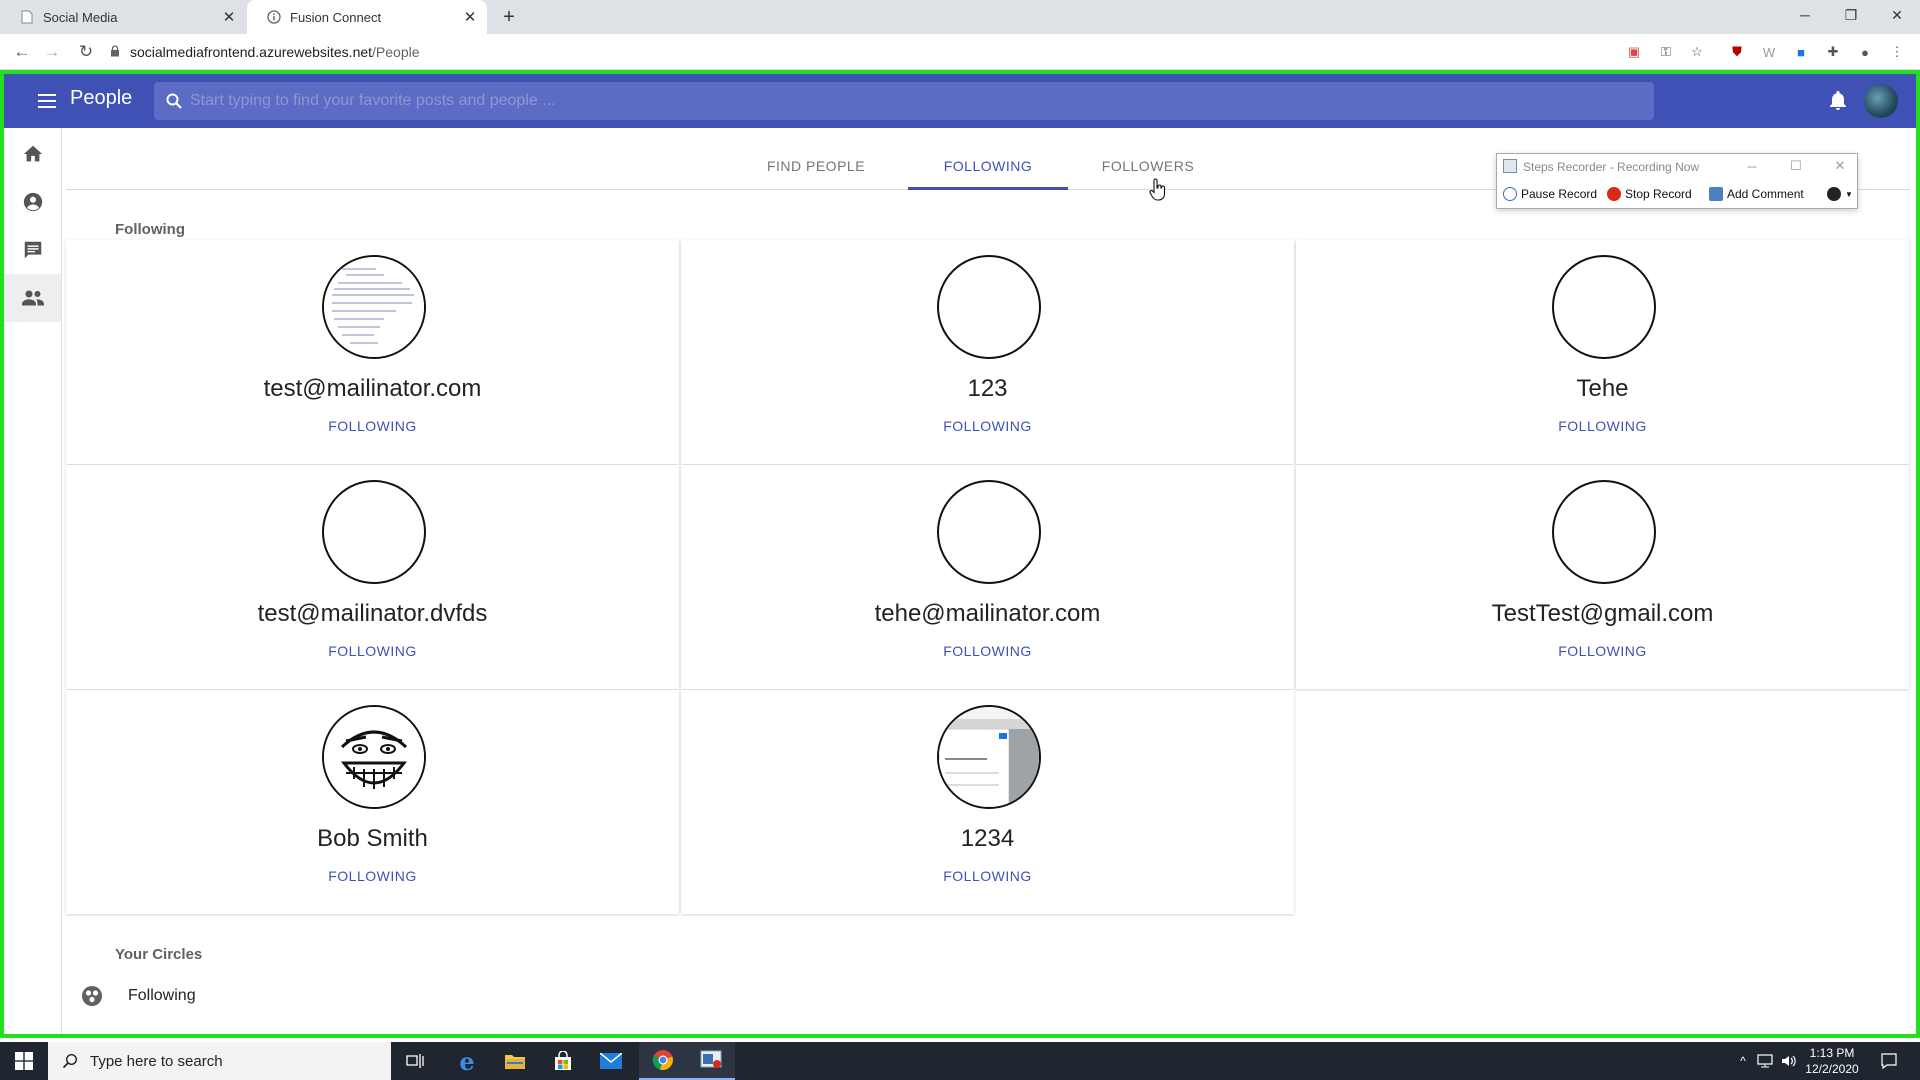  What do you see at coordinates (156, 1061) in the screenshot?
I see `taskbar-search-text: Type here to search` at bounding box center [156, 1061].